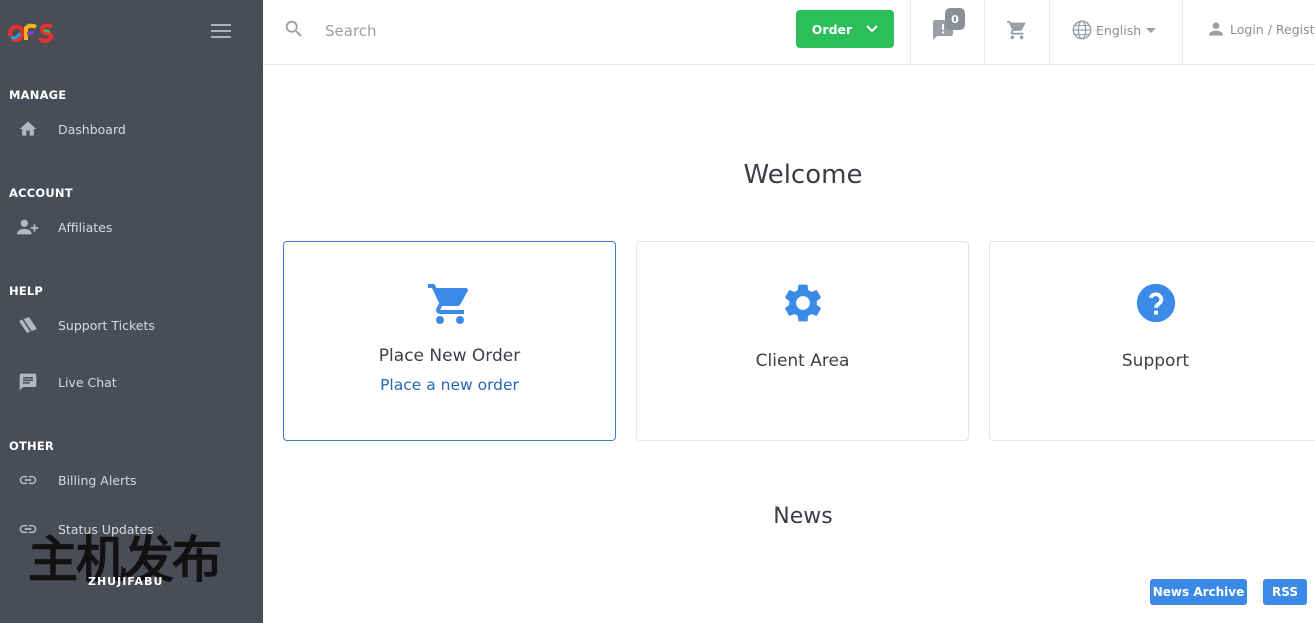 The width and height of the screenshot is (1315, 623). What do you see at coordinates (97, 480) in the screenshot?
I see `sidebar-item-label: Billing Alerts` at bounding box center [97, 480].